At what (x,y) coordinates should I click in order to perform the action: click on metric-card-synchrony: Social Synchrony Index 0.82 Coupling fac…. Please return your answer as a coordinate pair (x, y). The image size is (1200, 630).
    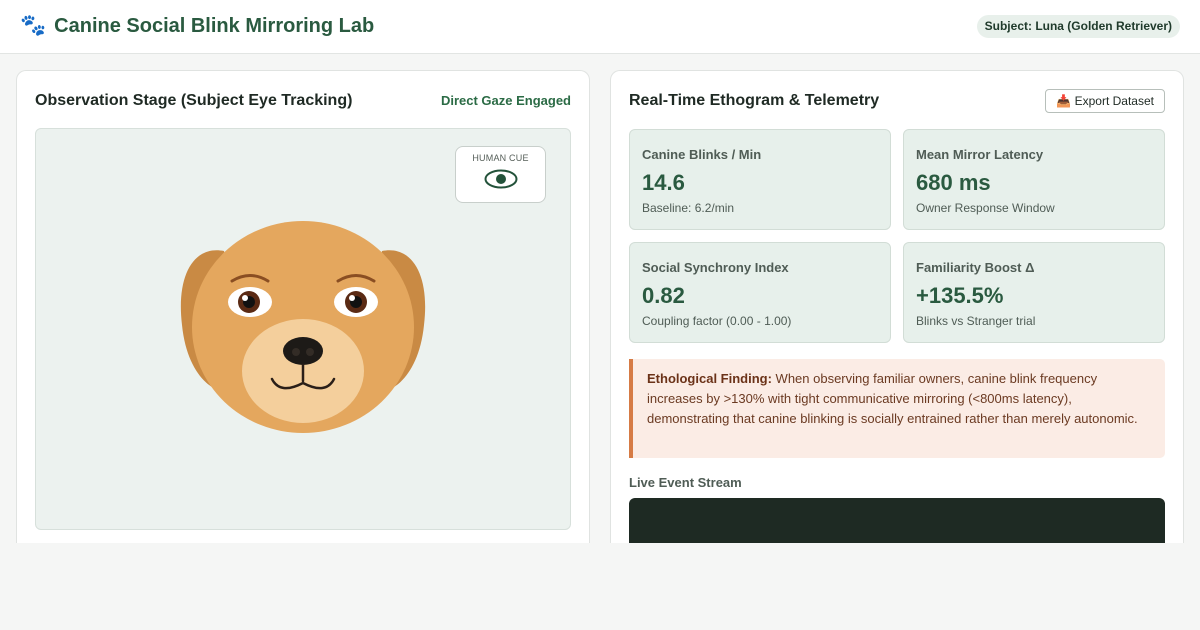
    Looking at the image, I should click on (760, 292).